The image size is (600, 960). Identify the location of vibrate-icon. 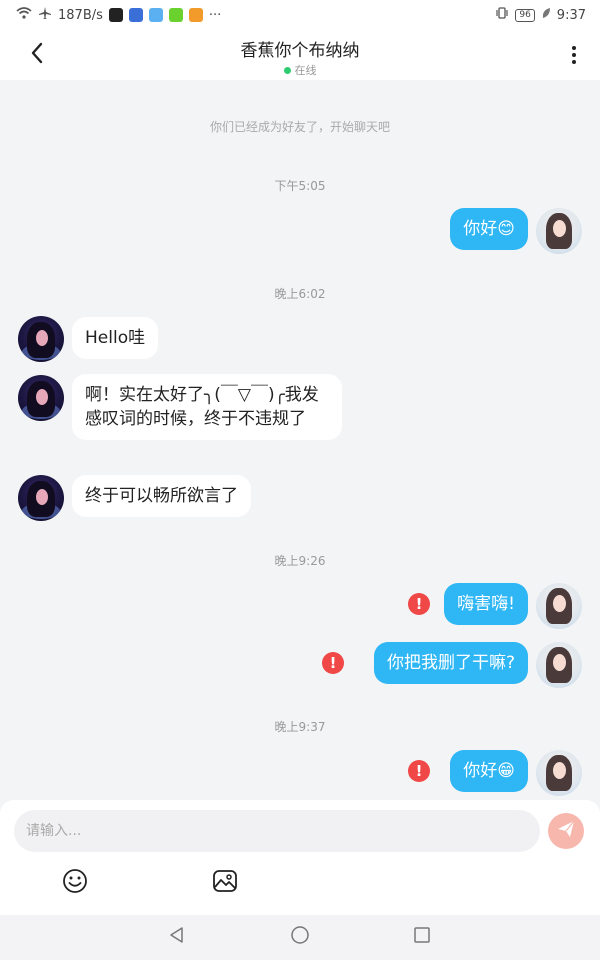
(502, 15).